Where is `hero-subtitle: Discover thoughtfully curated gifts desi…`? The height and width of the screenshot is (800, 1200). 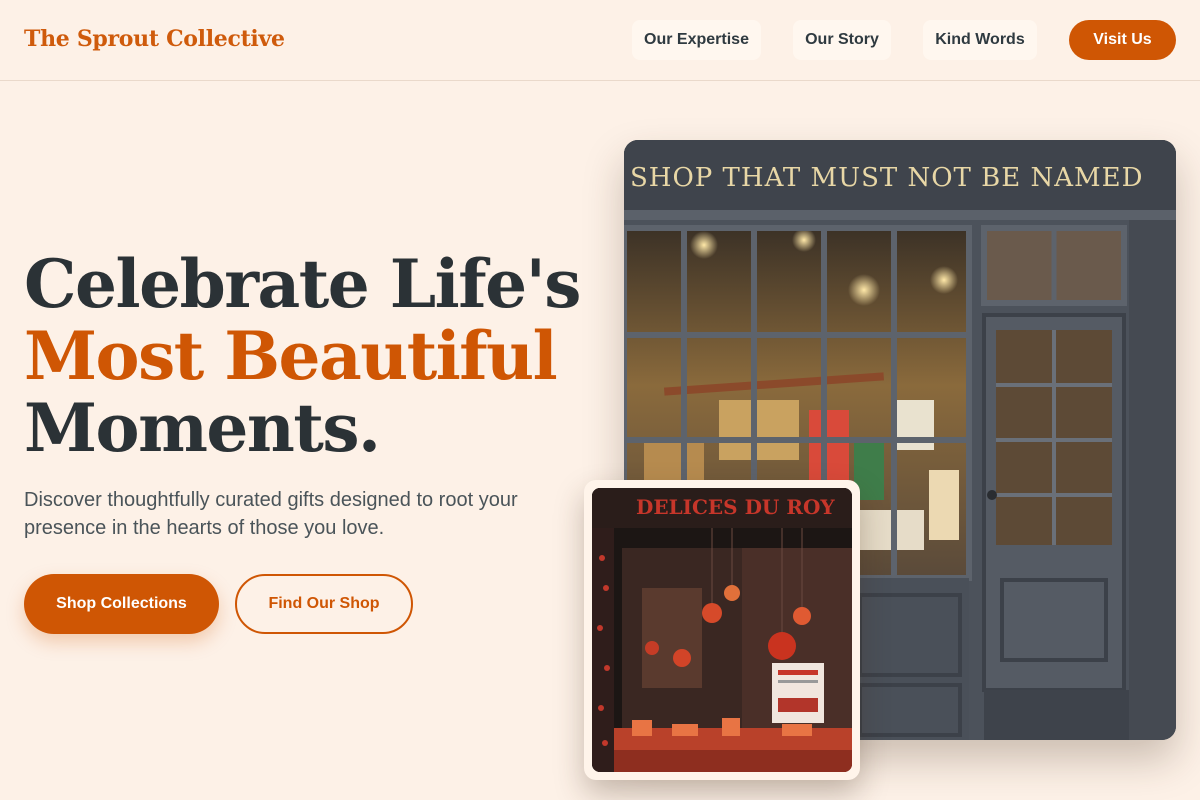
hero-subtitle: Discover thoughtfully curated gifts desi… is located at coordinates (271, 514).